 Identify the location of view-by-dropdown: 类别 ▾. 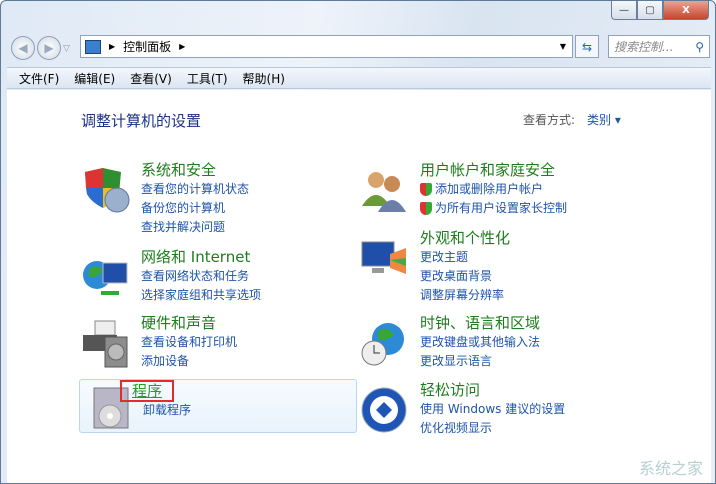
(604, 120).